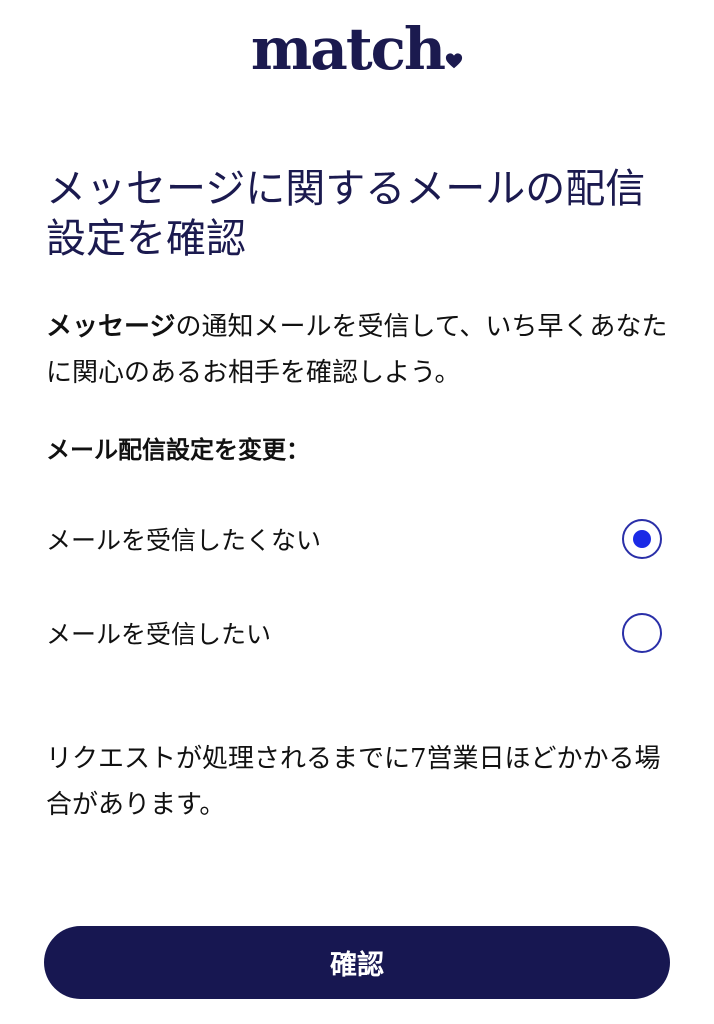 Image resolution: width=714 pixels, height=1024 pixels. Describe the element at coordinates (348, 49) in the screenshot. I see `logo-text: match` at that location.